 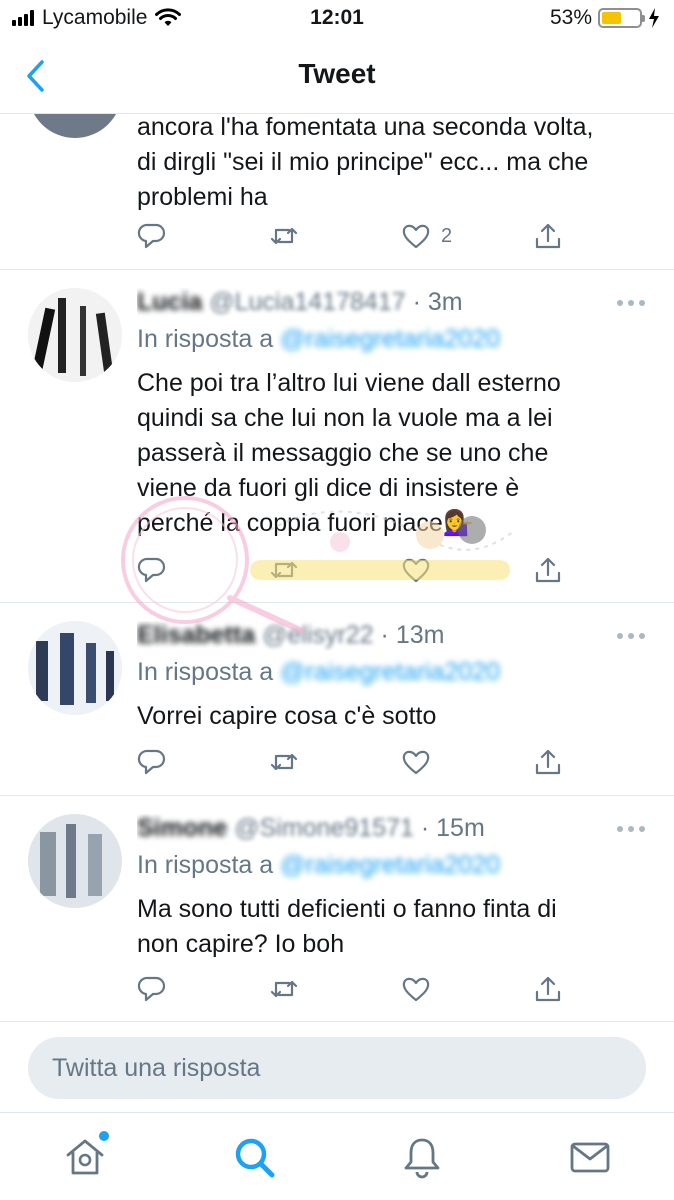 I want to click on tweet-text-line: non capire? Io boh, so click(x=241, y=944).